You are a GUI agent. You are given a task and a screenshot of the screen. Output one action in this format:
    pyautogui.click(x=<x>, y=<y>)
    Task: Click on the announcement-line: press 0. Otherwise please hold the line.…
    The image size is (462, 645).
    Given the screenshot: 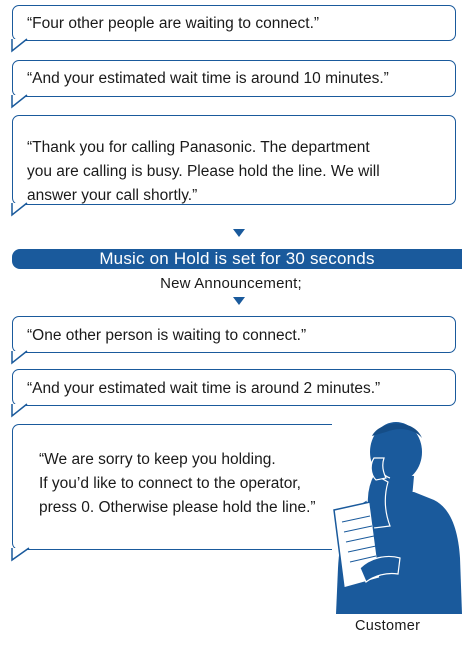 What is the action you would take?
    pyautogui.click(x=177, y=507)
    